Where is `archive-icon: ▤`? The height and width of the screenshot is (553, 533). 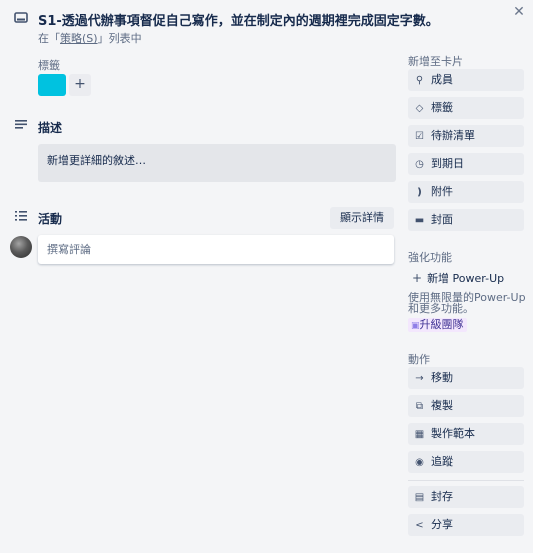 archive-icon: ▤ is located at coordinates (419, 497).